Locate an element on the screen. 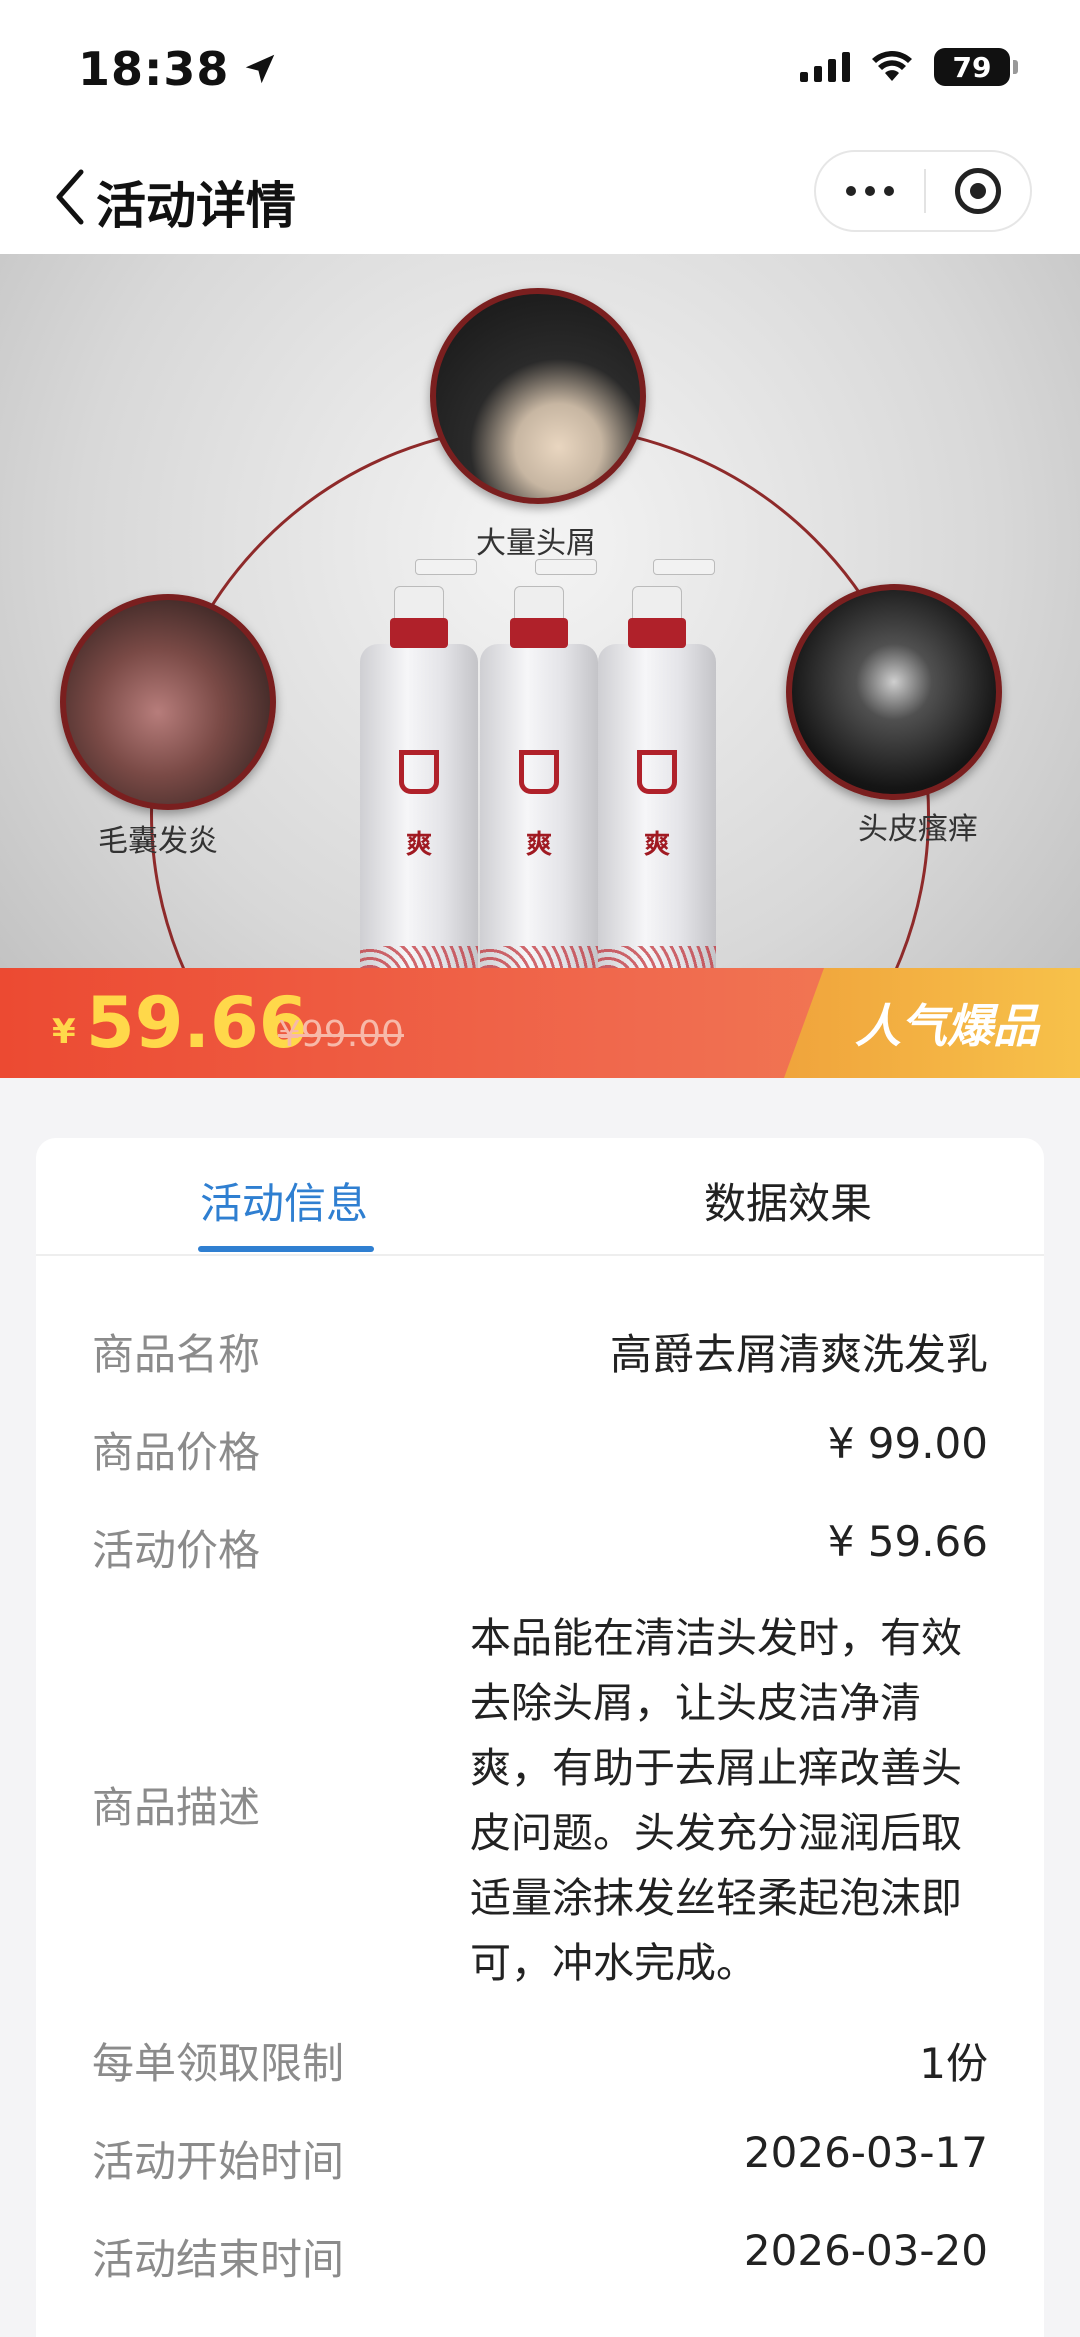 The width and height of the screenshot is (1080, 2337). hot-product-badge: 人气爆品 is located at coordinates (932, 1023).